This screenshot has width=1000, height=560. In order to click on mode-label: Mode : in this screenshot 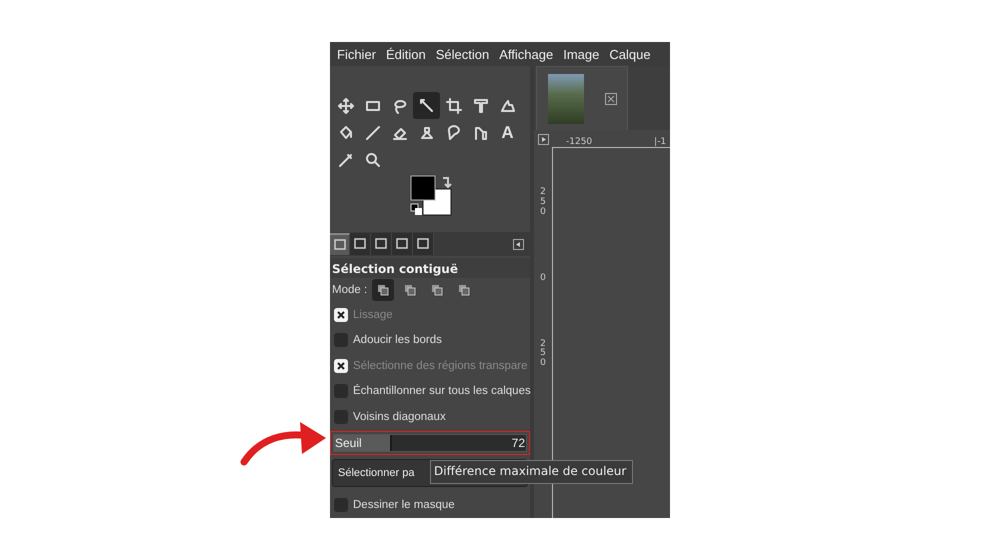, I will do `click(350, 290)`.